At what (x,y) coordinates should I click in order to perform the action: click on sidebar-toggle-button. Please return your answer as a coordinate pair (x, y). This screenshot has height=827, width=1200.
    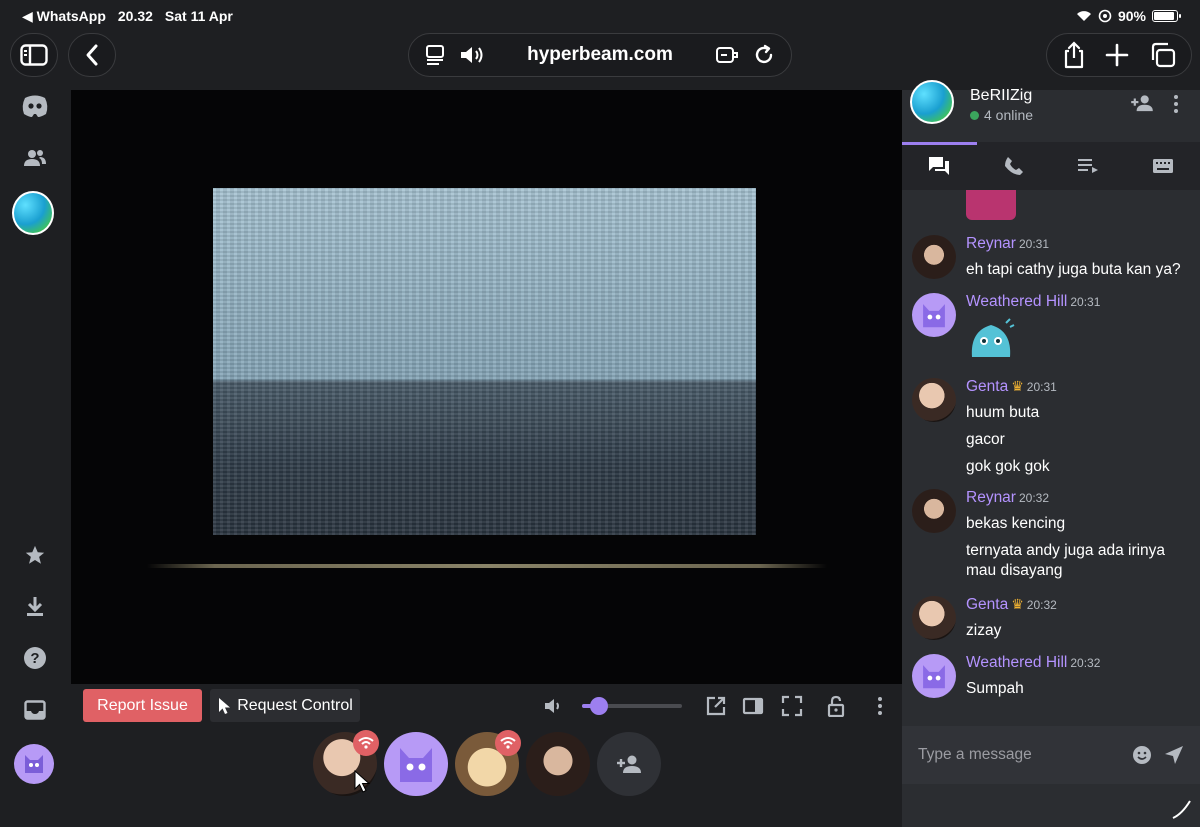
    Looking at the image, I should click on (34, 55).